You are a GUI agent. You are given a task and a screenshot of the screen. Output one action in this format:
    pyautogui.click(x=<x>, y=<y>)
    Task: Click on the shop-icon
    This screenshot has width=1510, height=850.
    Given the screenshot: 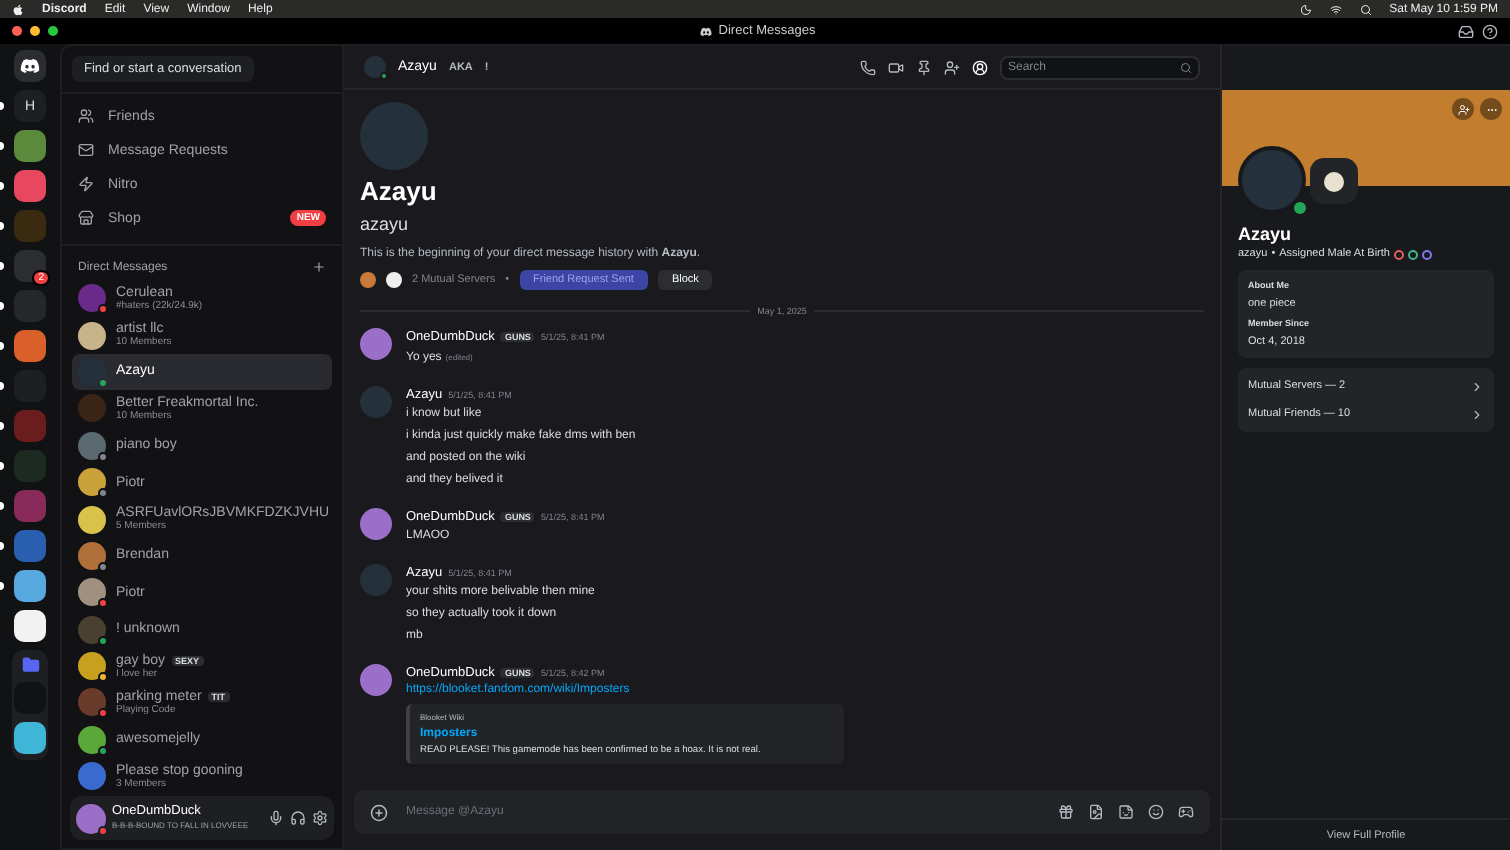 What is the action you would take?
    pyautogui.click(x=86, y=218)
    